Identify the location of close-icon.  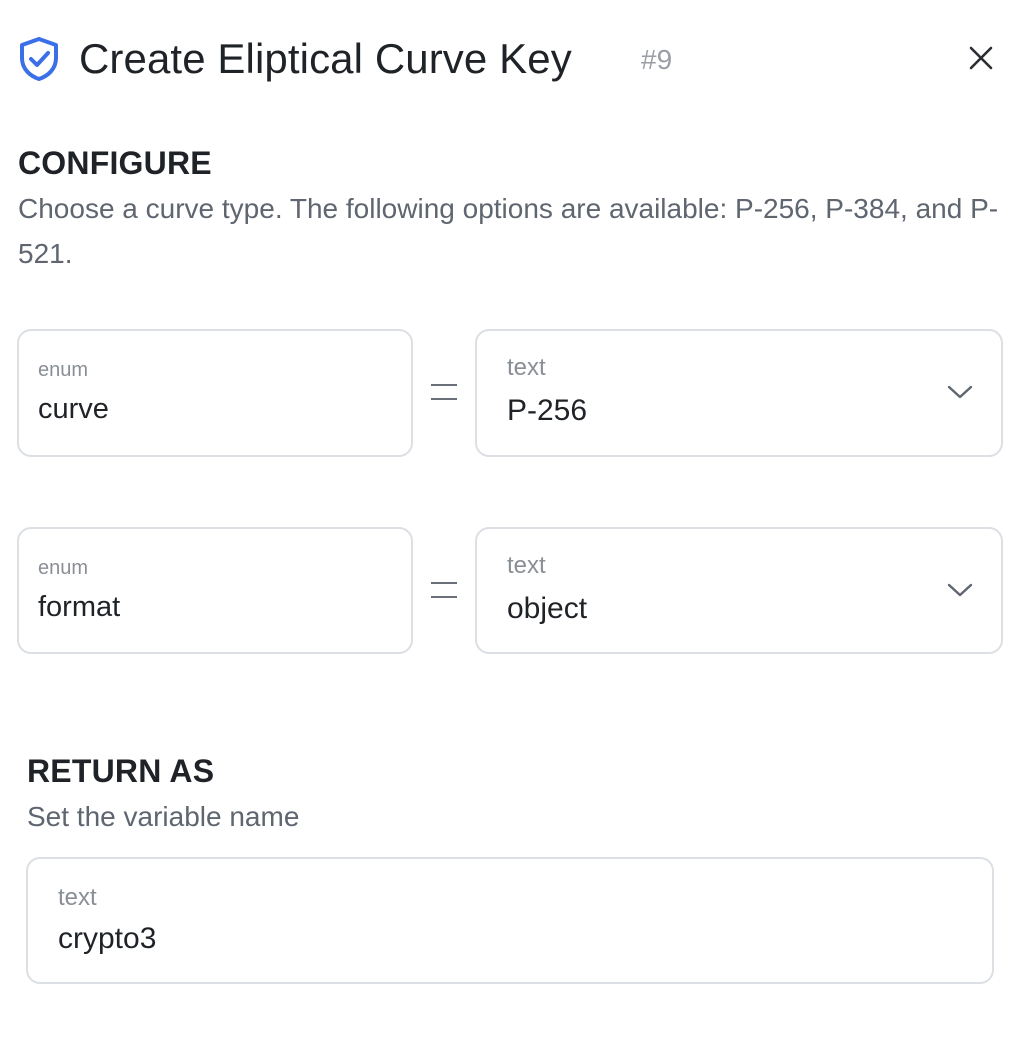
(981, 58).